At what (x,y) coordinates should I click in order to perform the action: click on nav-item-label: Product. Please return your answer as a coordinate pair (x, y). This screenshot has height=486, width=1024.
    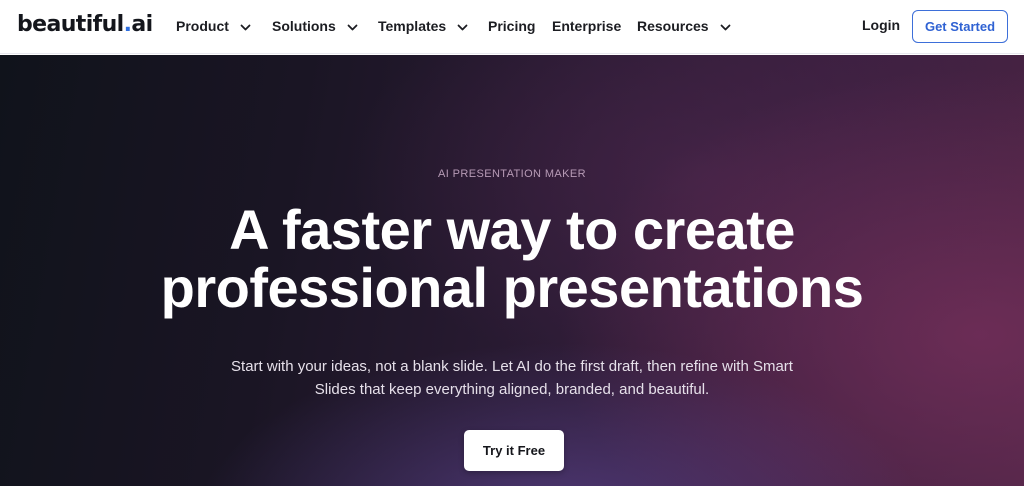
    Looking at the image, I should click on (202, 26).